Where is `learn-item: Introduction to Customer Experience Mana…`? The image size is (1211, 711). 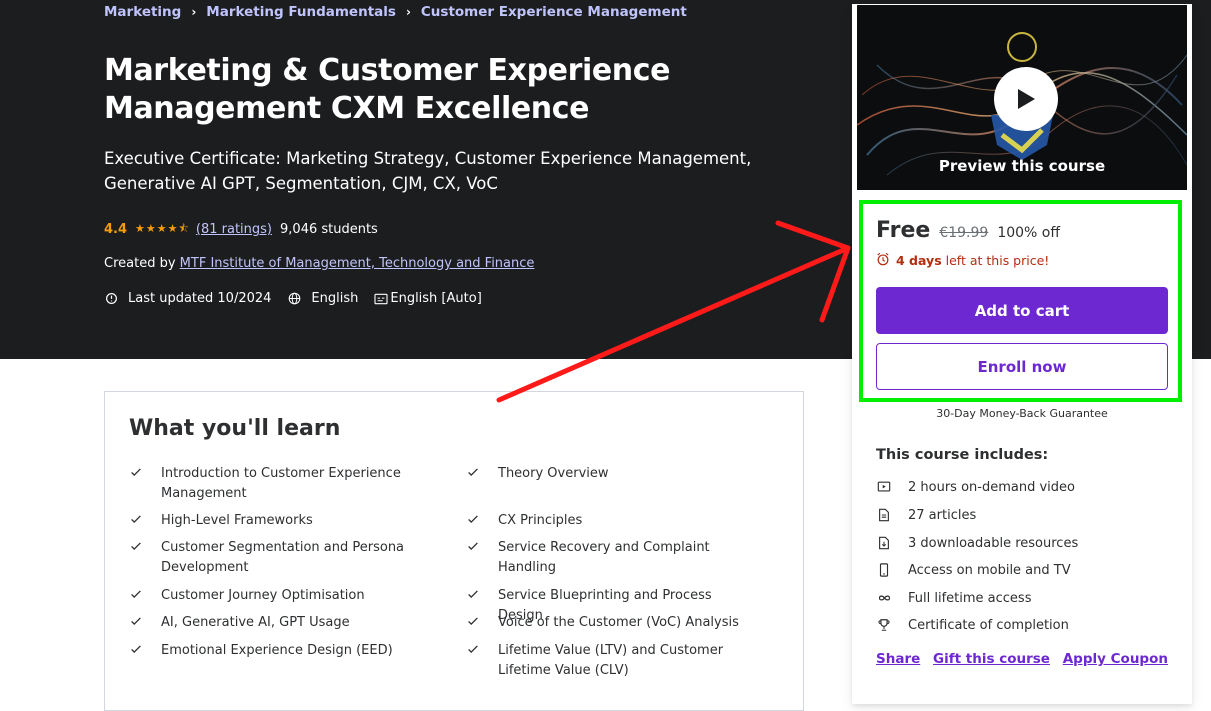
learn-item: Introduction to Customer Experience Mana… is located at coordinates (274, 483).